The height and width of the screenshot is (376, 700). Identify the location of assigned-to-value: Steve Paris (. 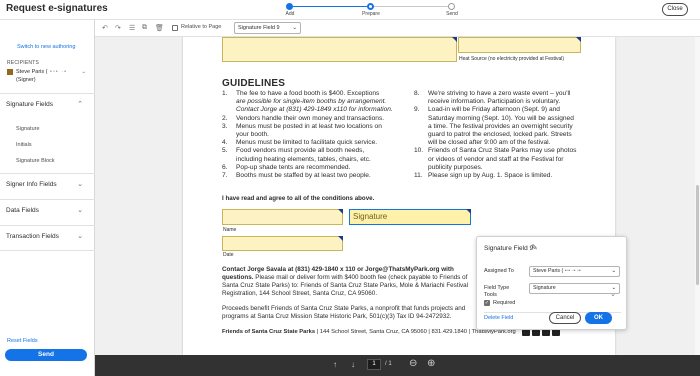
(548, 271).